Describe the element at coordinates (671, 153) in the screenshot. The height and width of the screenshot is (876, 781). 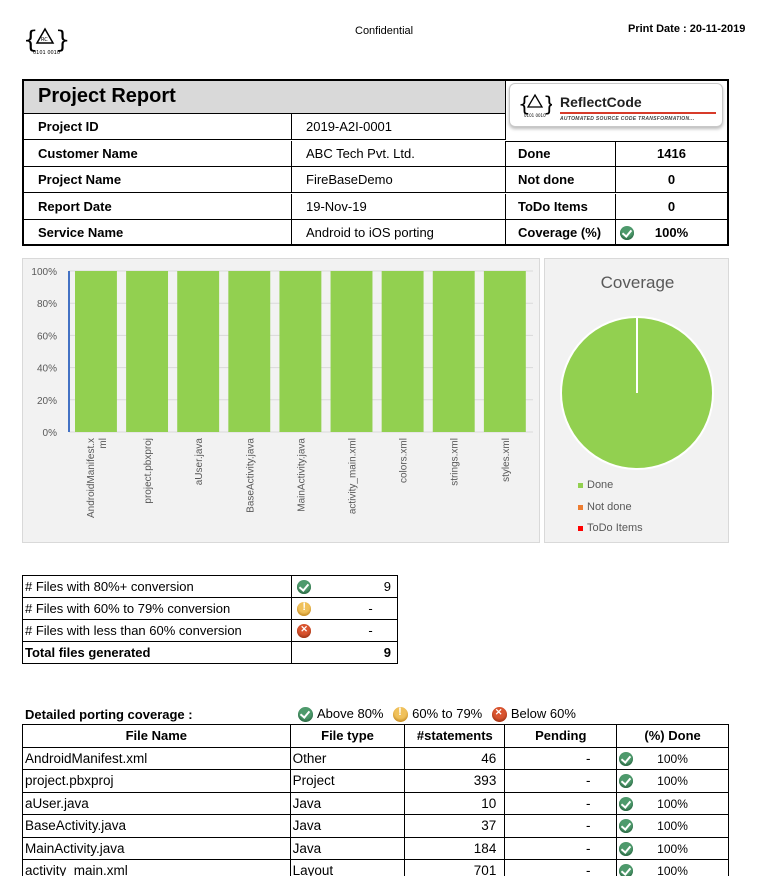
I see `stat-value: 1416` at that location.